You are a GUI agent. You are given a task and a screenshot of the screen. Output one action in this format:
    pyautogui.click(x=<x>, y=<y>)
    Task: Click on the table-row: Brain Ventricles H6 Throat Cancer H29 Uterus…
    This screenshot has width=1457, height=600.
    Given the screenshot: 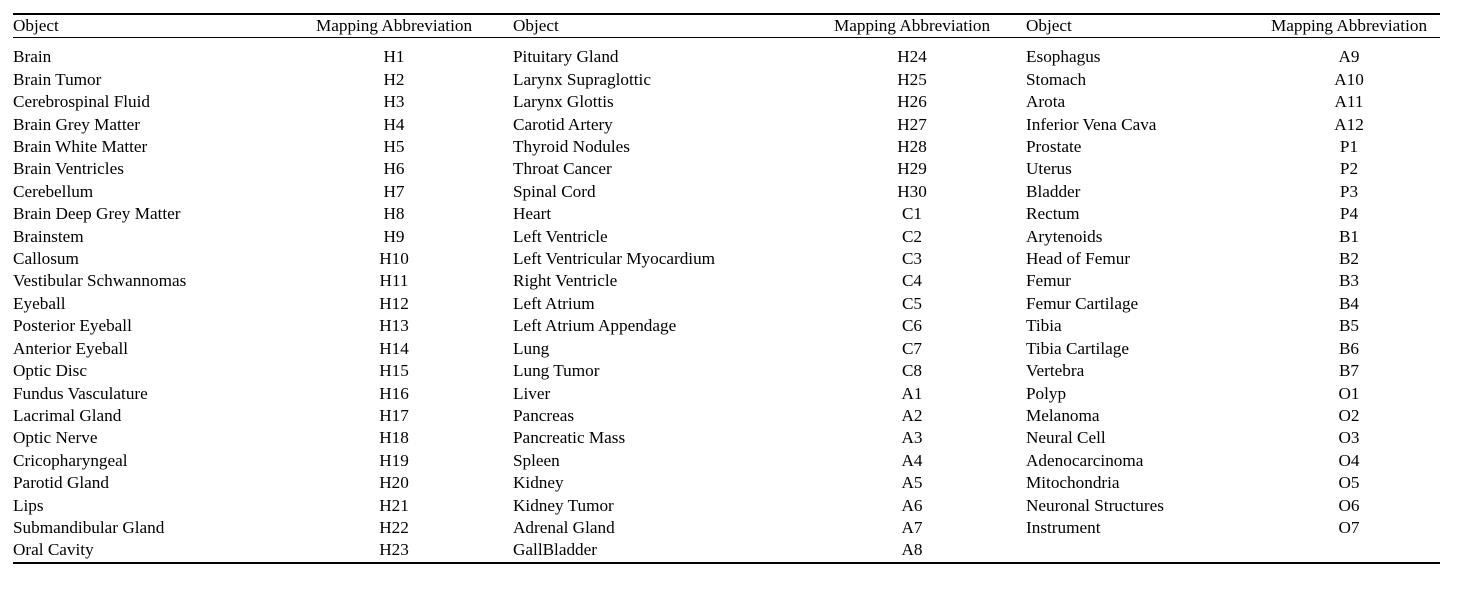 What is the action you would take?
    pyautogui.click(x=726, y=169)
    